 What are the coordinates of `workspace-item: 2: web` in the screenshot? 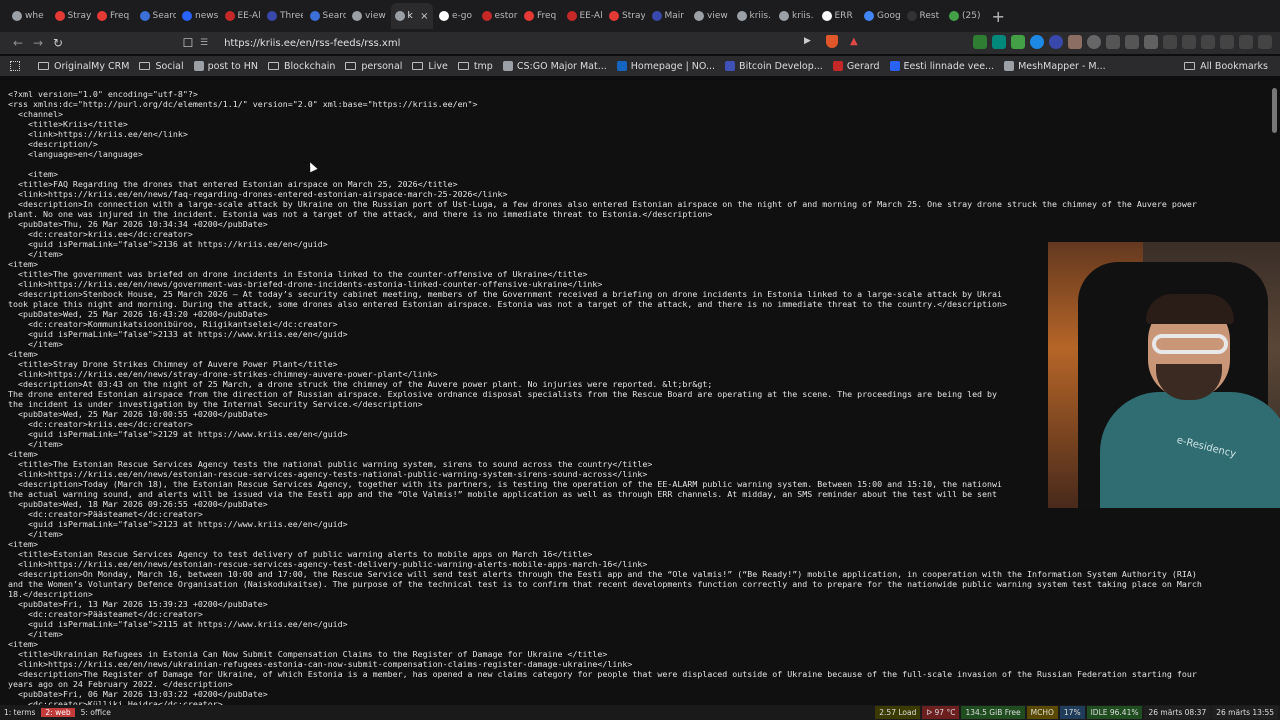 It's located at (58, 712).